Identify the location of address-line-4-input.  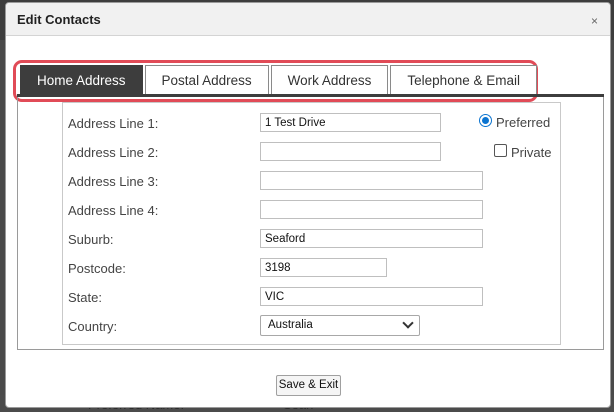
(371, 209).